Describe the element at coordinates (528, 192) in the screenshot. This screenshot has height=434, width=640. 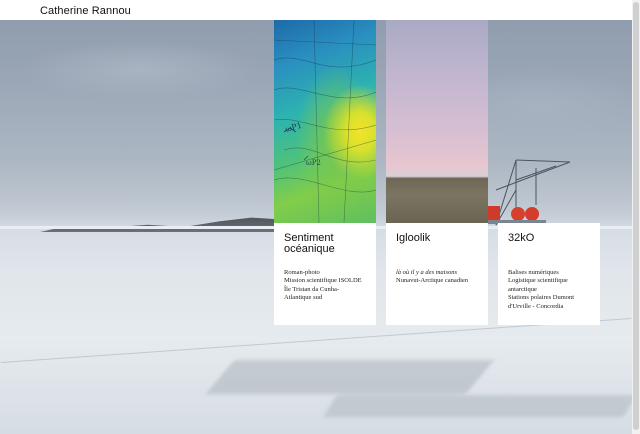
I see `crane-structure` at that location.